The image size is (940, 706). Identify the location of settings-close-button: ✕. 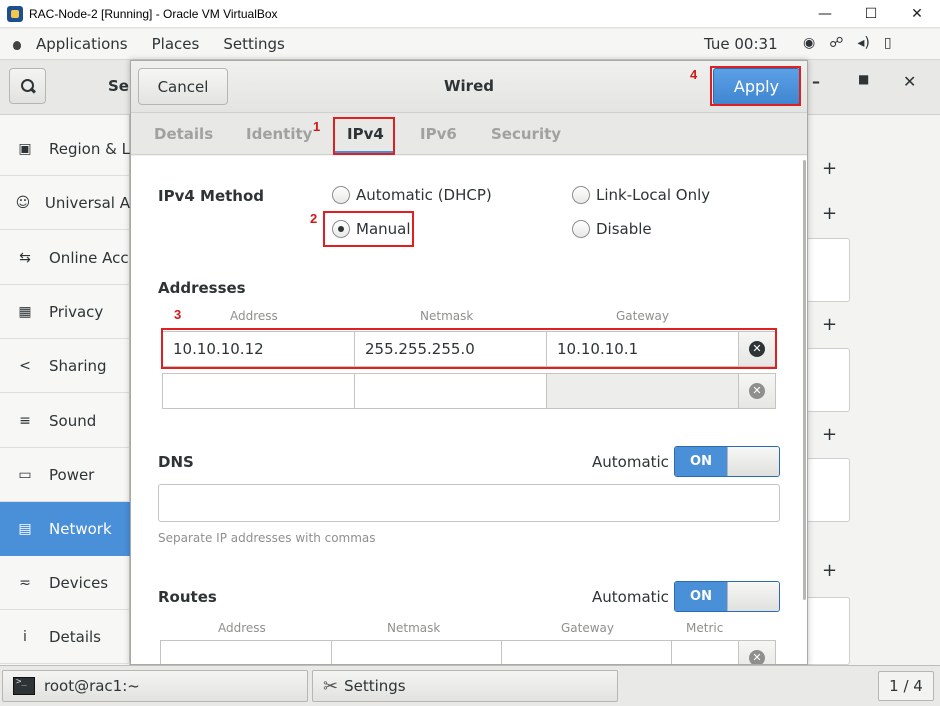
(909, 81).